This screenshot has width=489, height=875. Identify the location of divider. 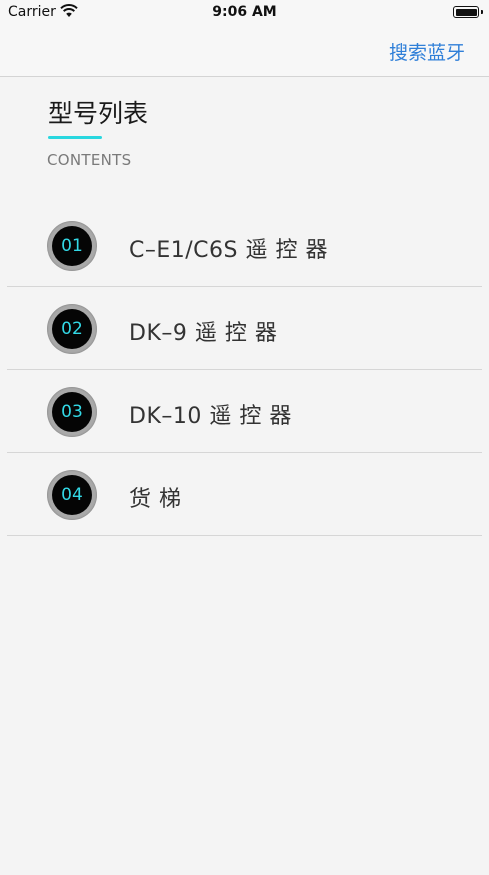
(244, 535).